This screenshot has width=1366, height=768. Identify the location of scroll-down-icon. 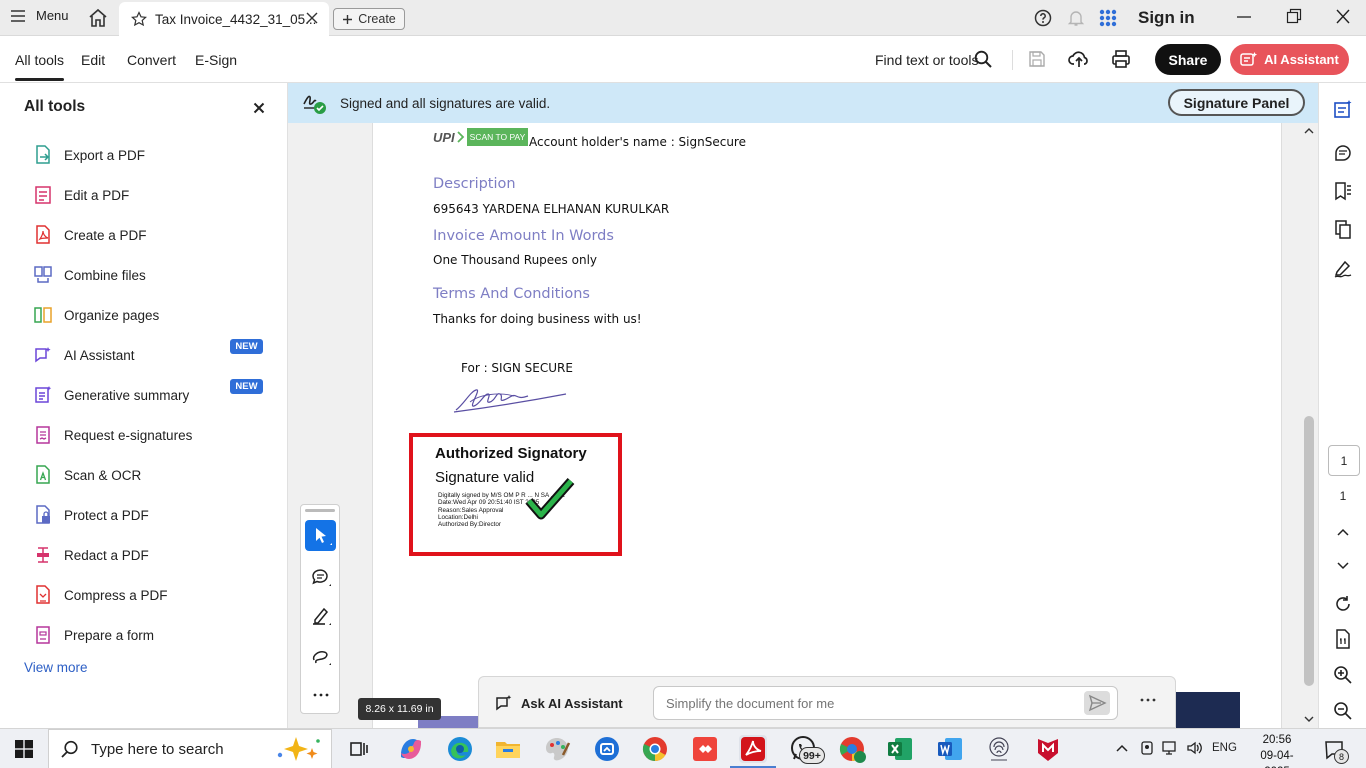
(1309, 719).